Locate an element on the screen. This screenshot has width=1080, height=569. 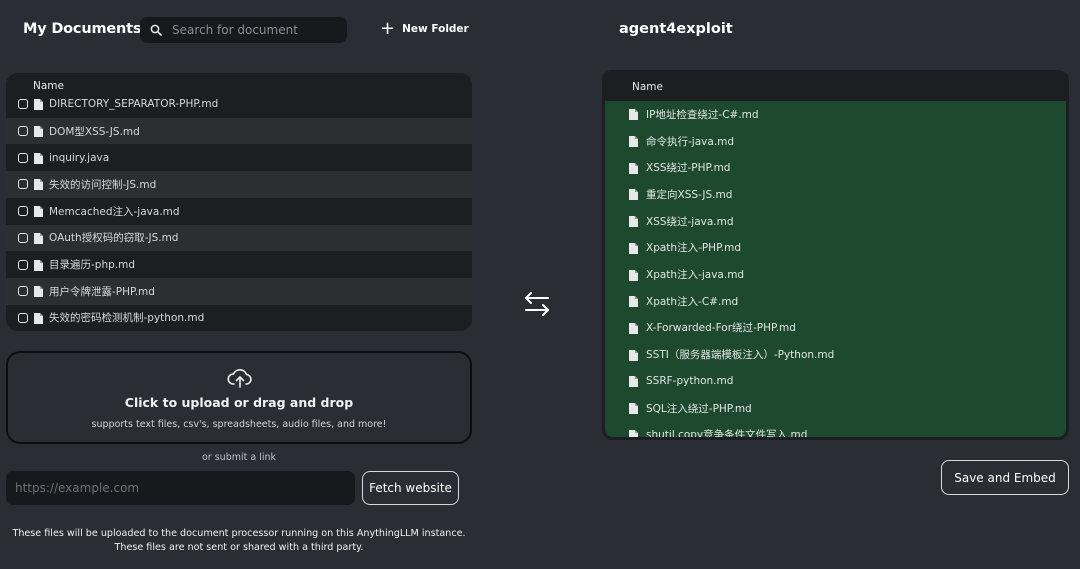
file-name: DIRECTORY_SEPARATOR-PHP.md is located at coordinates (134, 105).